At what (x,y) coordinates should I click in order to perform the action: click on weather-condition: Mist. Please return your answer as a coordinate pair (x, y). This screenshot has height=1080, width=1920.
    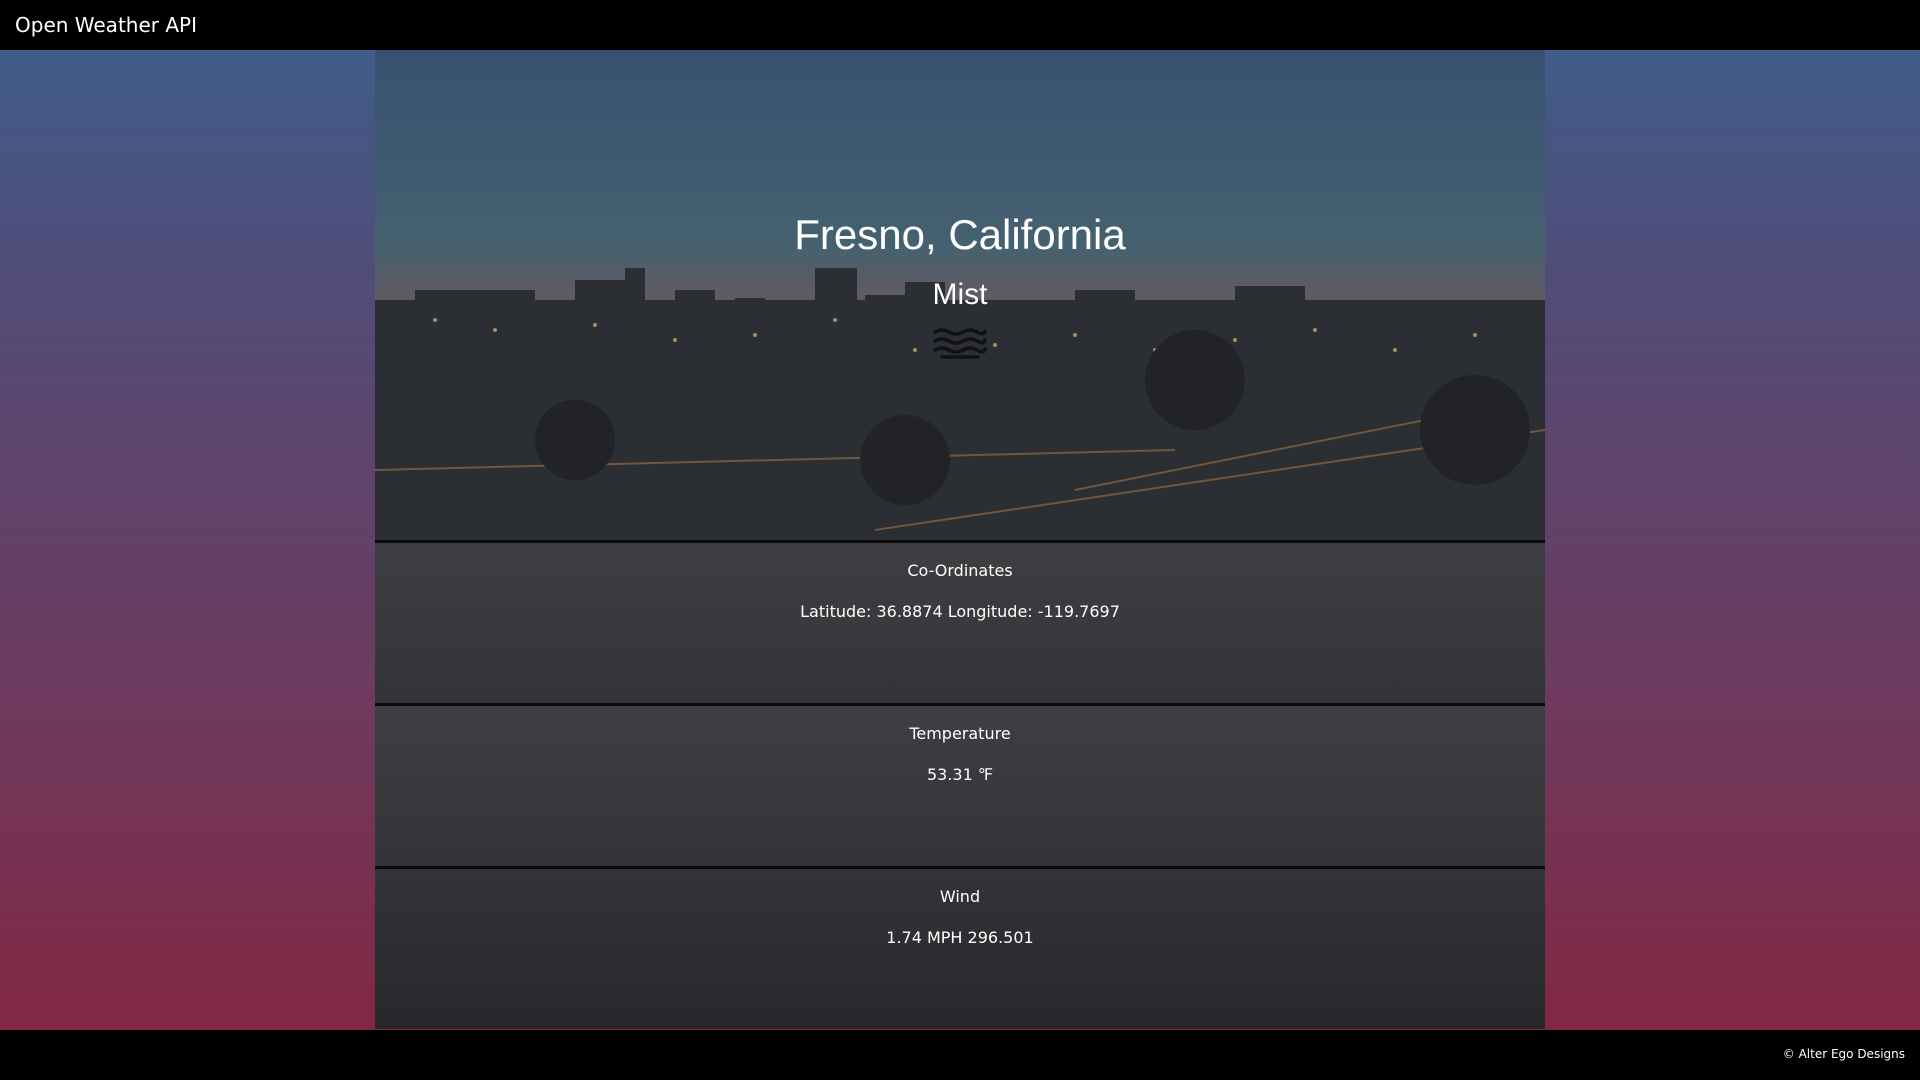
    Looking at the image, I should click on (960, 295).